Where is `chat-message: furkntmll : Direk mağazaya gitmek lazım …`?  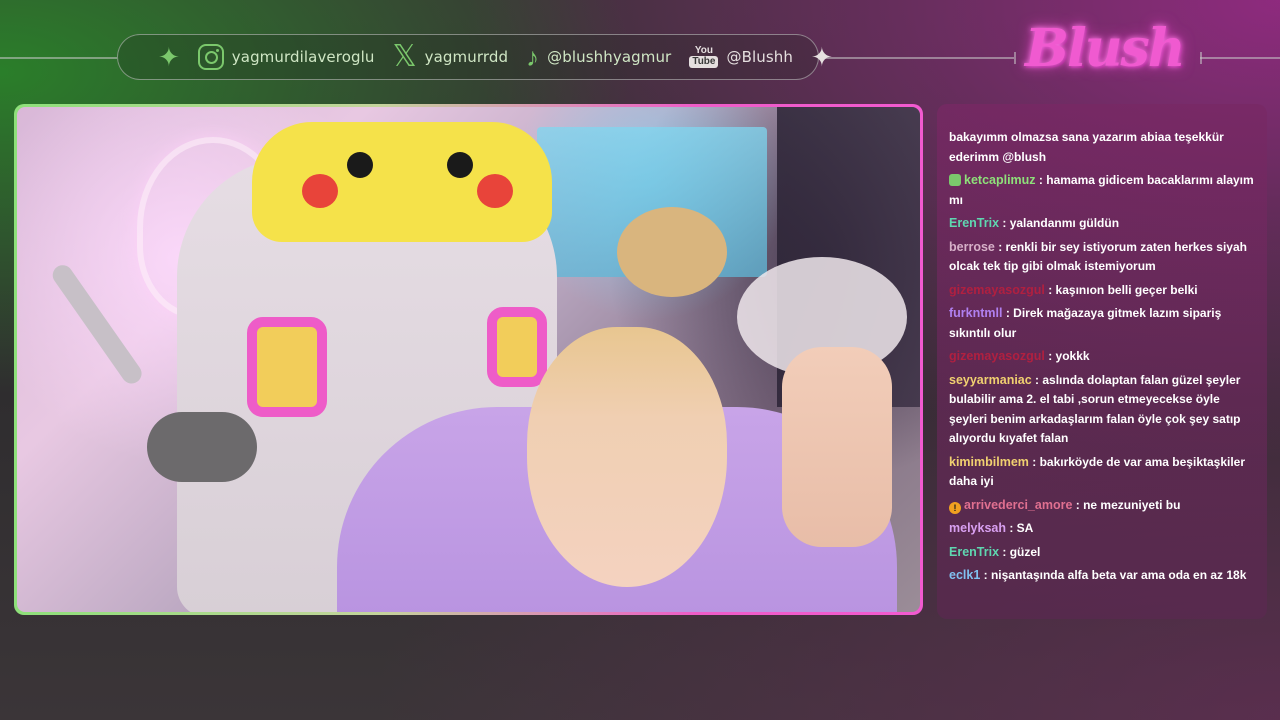
chat-message: furkntmll : Direk mağazaya gitmek lazım … is located at coordinates (1102, 323).